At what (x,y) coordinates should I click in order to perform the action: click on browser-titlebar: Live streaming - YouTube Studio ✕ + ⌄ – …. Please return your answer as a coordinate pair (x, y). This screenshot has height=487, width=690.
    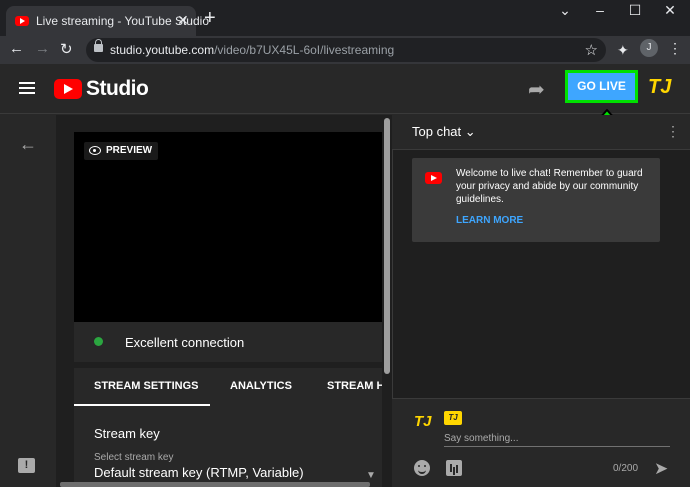
    Looking at the image, I should click on (345, 18).